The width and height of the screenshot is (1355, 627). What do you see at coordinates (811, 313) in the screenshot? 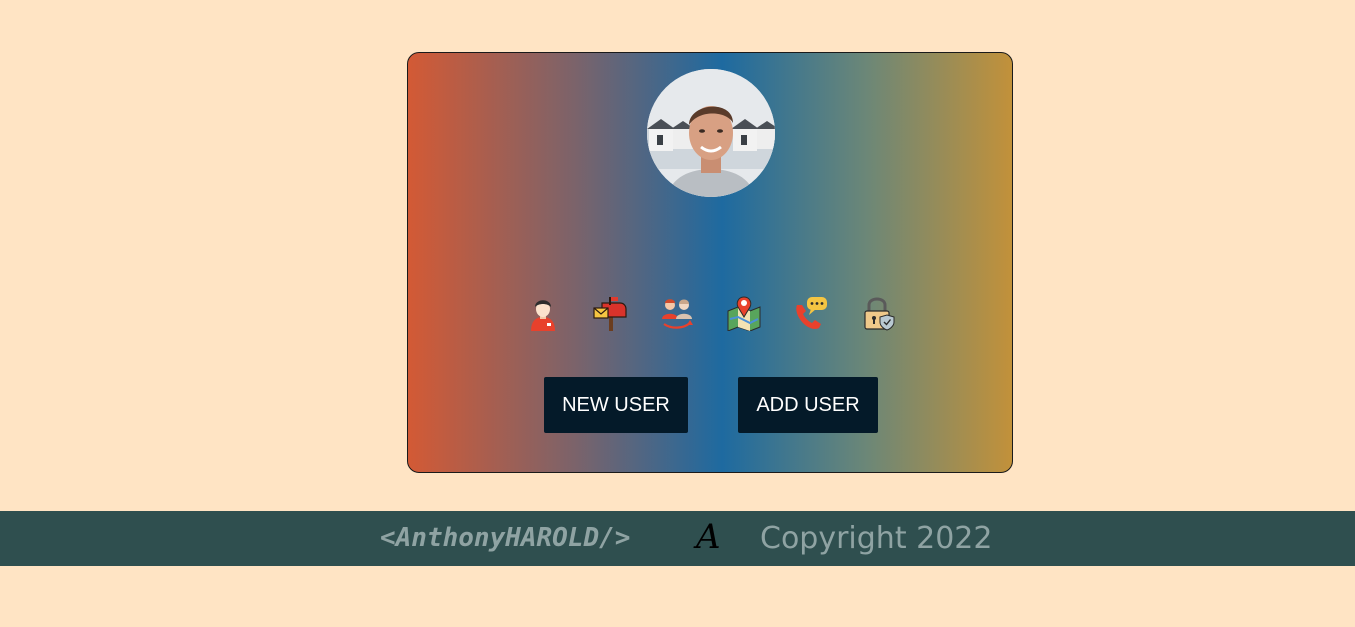
I see `phone-chat-icon` at bounding box center [811, 313].